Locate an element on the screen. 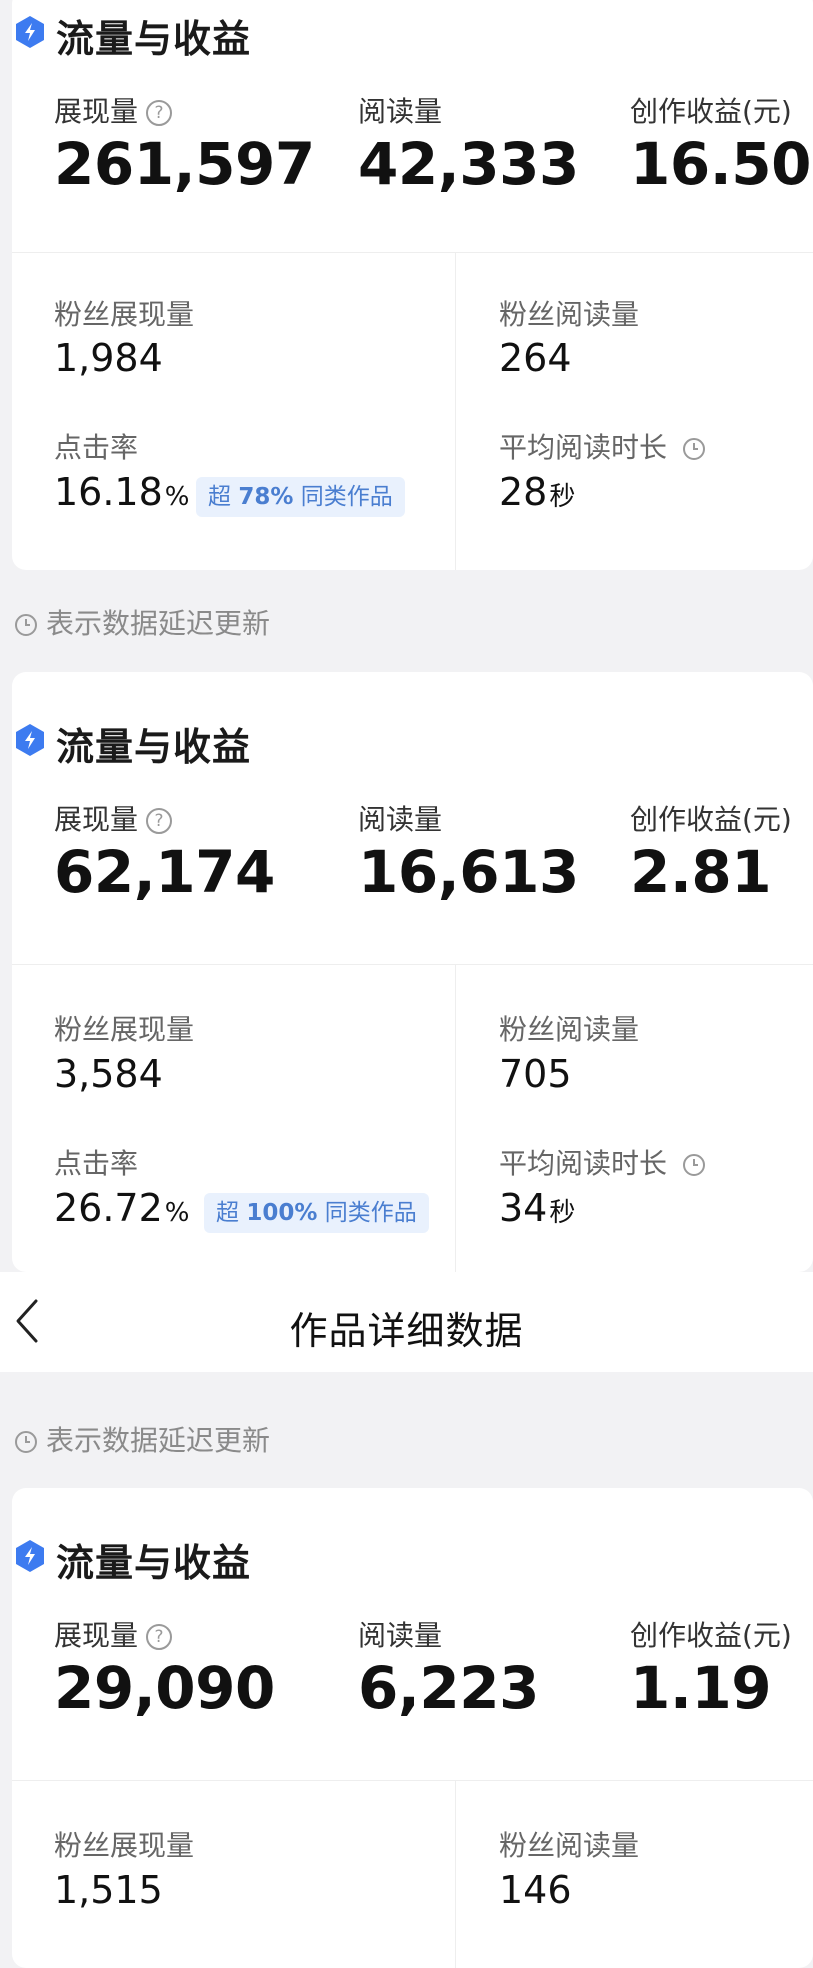  fans-impressions-value: 1,984 is located at coordinates (108, 358).